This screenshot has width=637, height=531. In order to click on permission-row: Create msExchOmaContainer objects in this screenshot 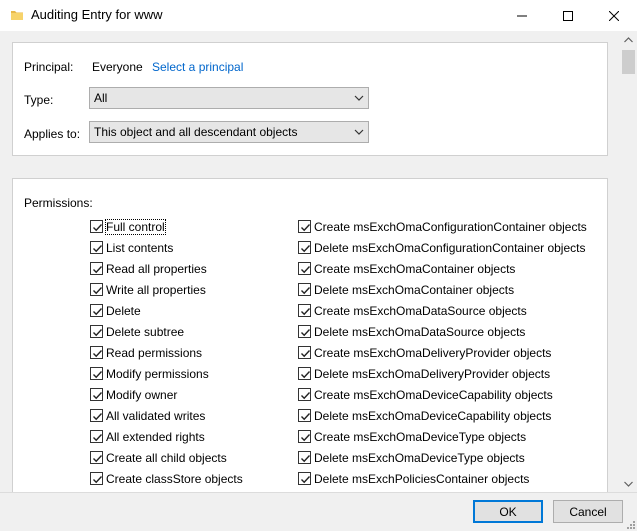, I will do `click(406, 268)`.